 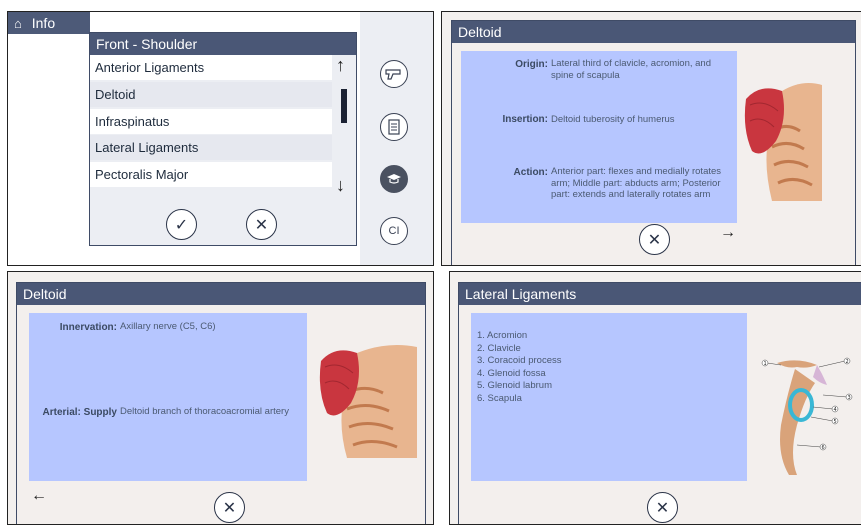 I want to click on top-bar: ⌂ Info, so click(x=49, y=23).